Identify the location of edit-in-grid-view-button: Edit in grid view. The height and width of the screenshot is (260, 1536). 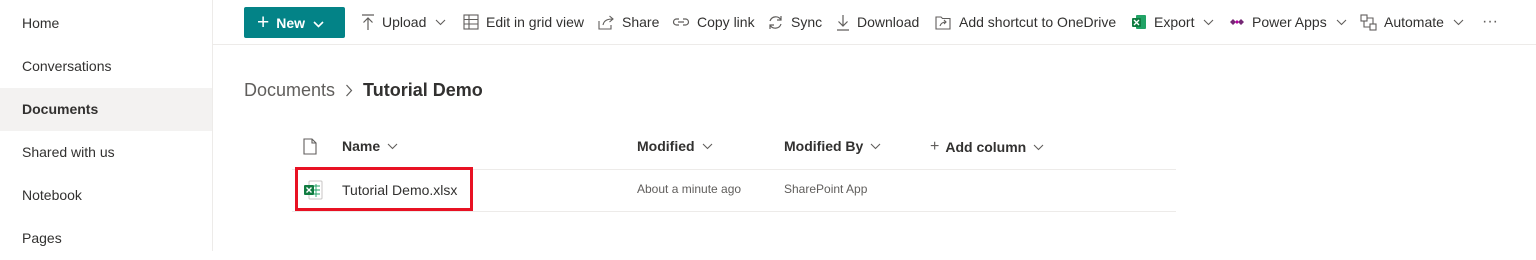
(523, 22).